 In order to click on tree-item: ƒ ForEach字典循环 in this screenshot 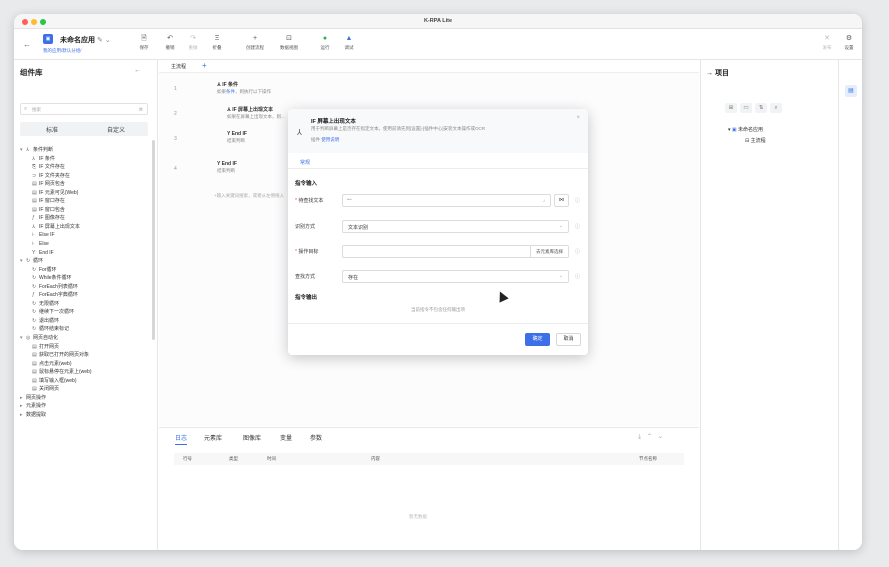, I will do `click(86, 295)`.